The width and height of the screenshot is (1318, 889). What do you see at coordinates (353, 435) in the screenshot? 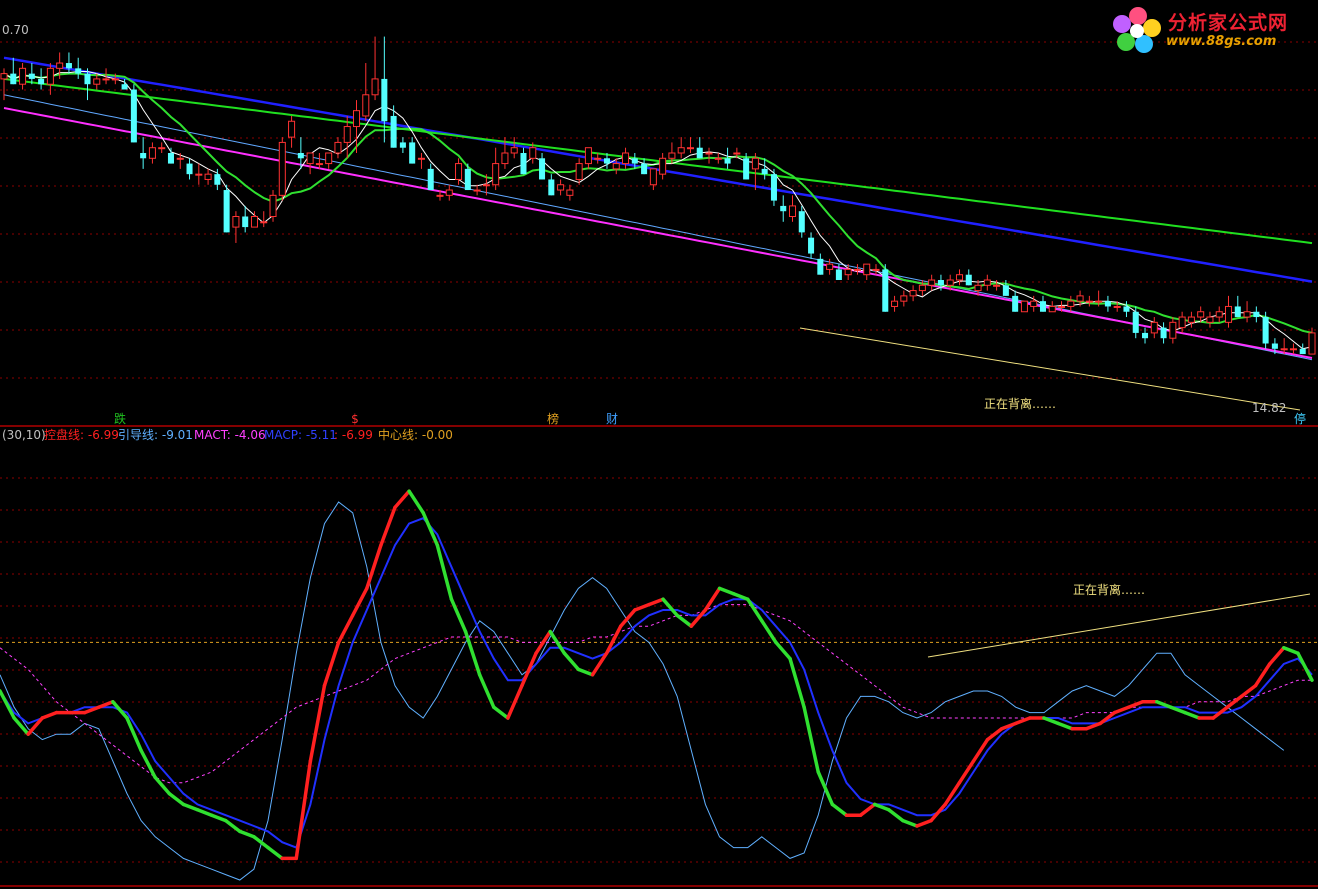
I see `indicator-readout: : -6.99` at bounding box center [353, 435].